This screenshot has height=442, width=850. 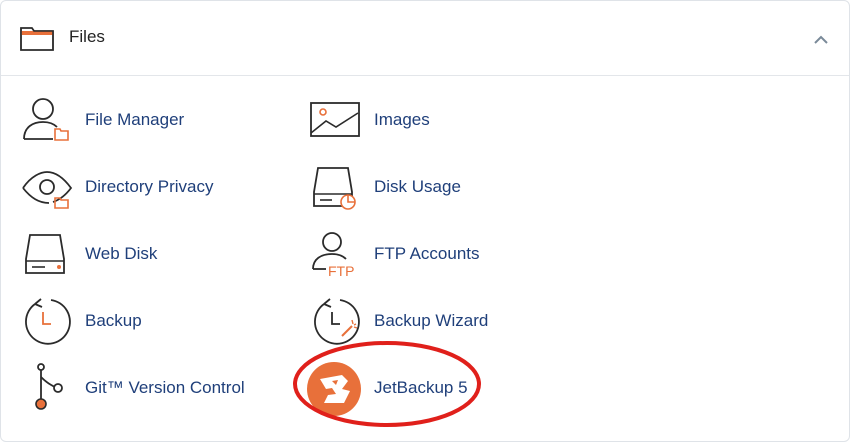 I want to click on item-directory-privacy: Directory Privacy, so click(x=146, y=188).